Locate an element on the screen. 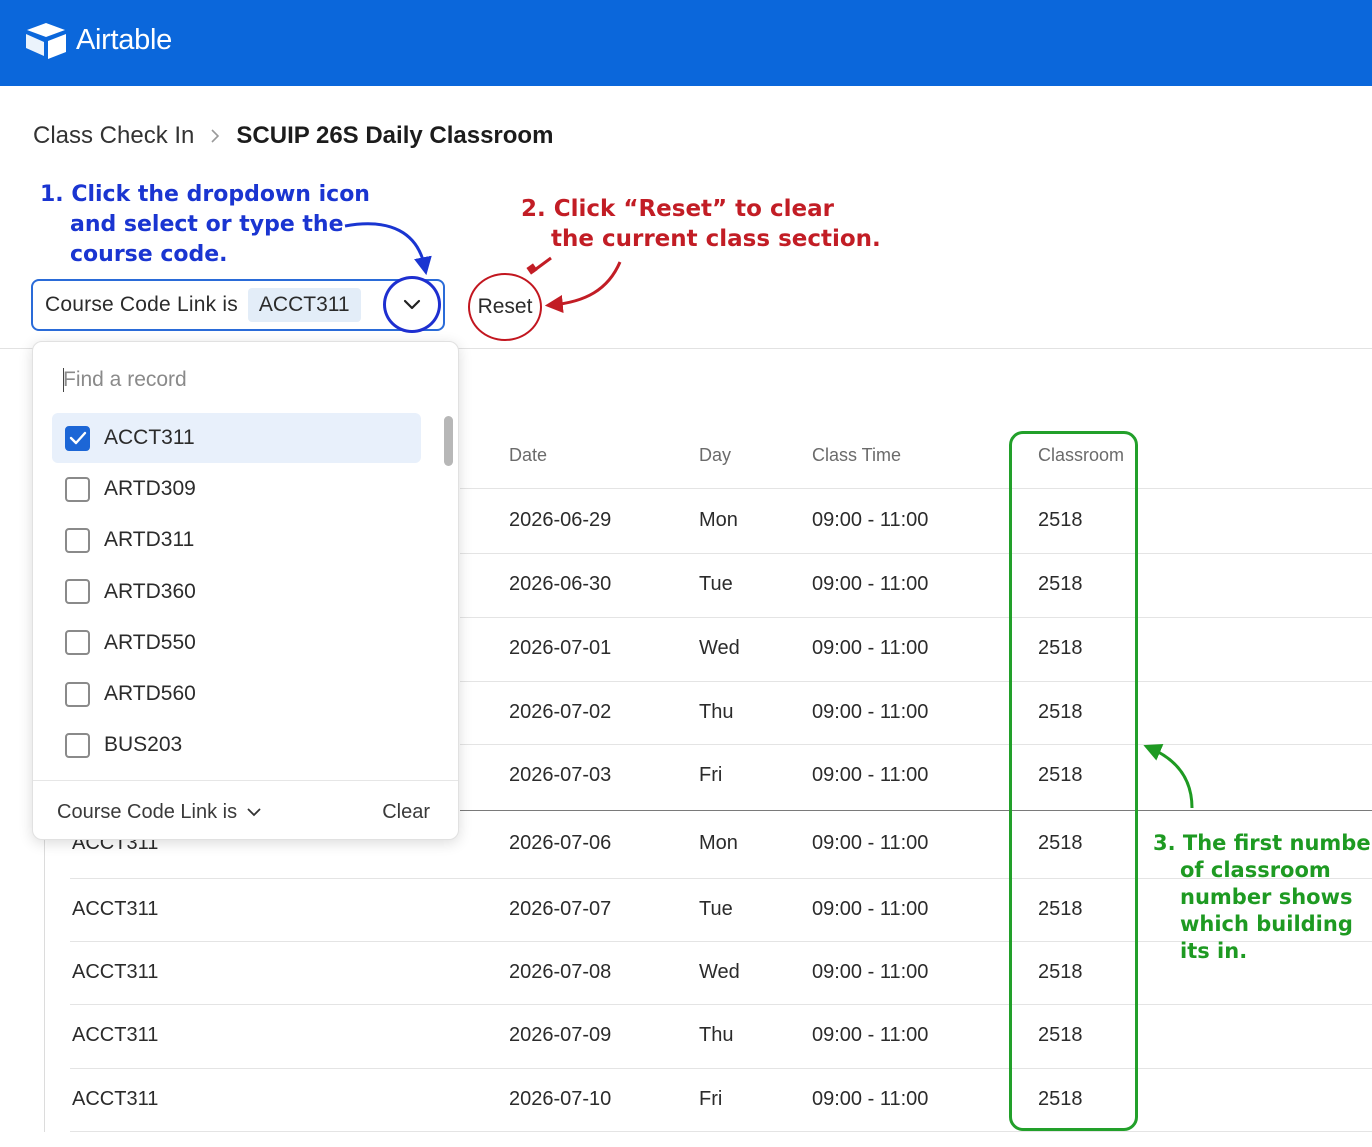 The image size is (1372, 1147). annotation-step3-line2: of classroom is located at coordinates (1255, 870).